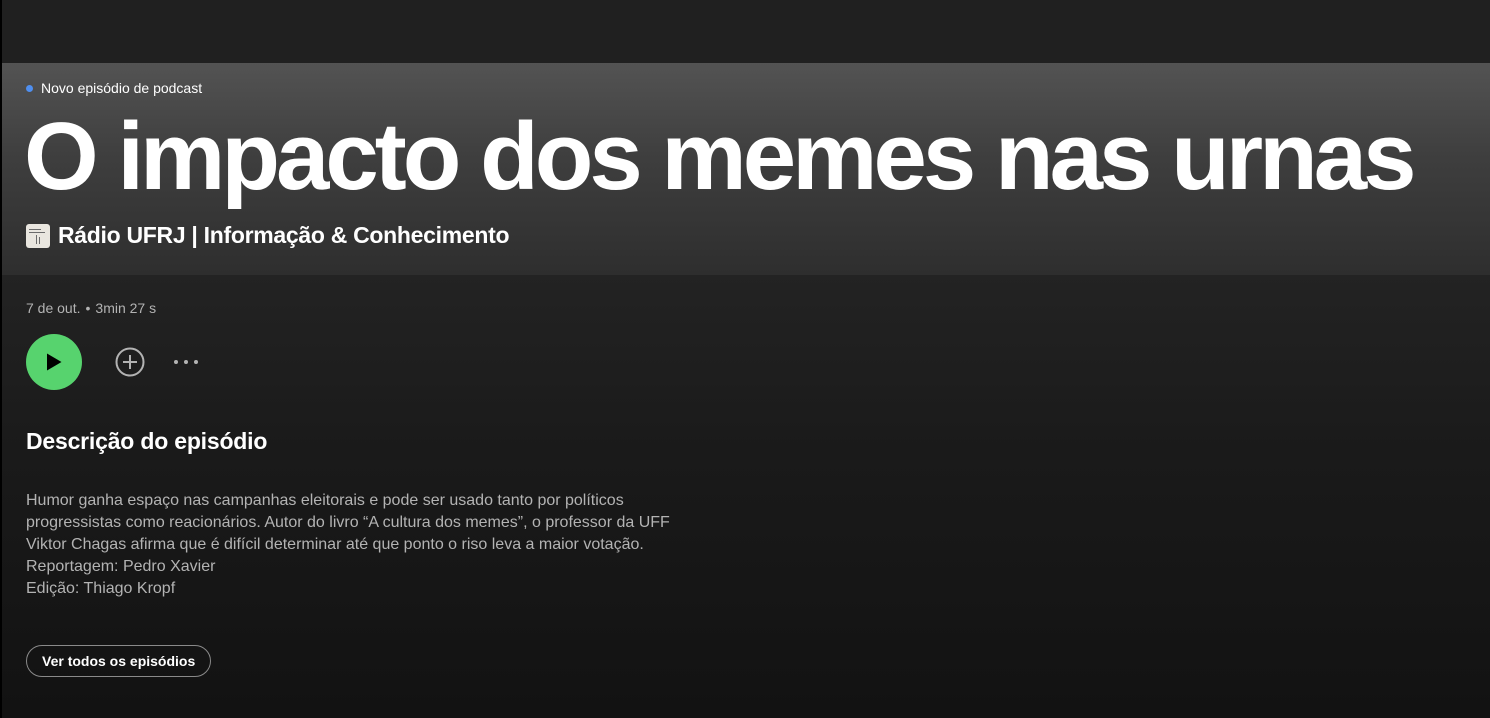  What do you see at coordinates (720, 156) in the screenshot?
I see `episode-title: O impacto dos memes nas urnas` at bounding box center [720, 156].